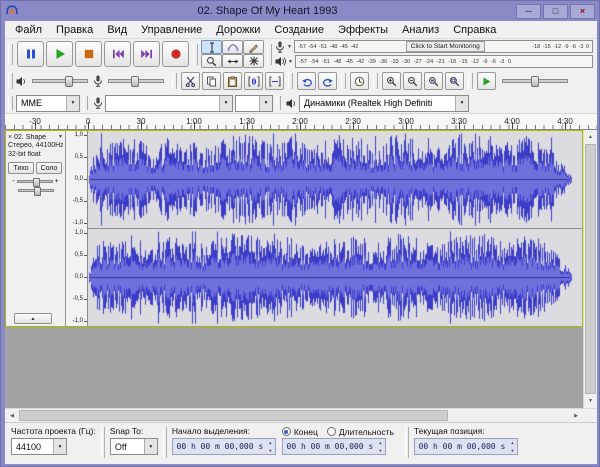 The width and height of the screenshot is (600, 467). I want to click on play-button, so click(59, 54).